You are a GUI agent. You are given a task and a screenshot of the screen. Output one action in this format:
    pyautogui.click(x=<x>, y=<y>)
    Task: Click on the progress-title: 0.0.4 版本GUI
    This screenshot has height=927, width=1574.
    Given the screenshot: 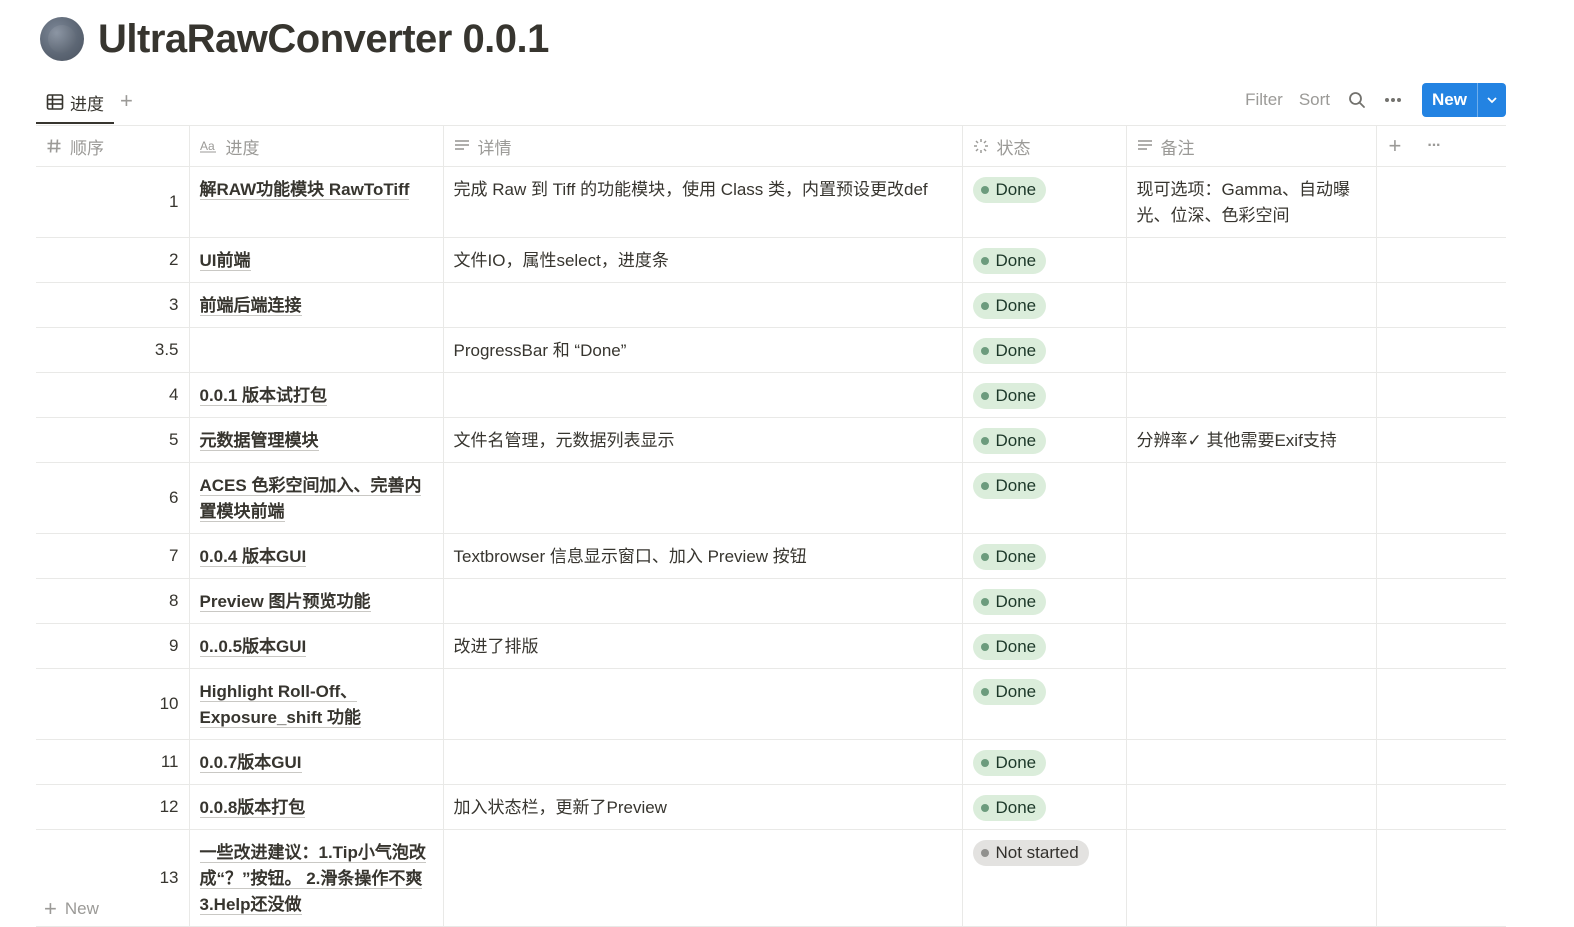 What is the action you would take?
    pyautogui.click(x=253, y=557)
    